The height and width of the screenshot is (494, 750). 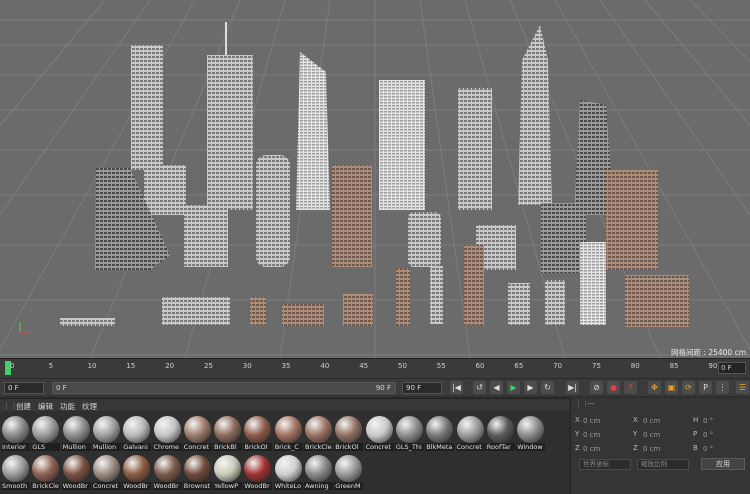 I want to click on scale-mode-dropdown: 缩放比例, so click(x=663, y=464).